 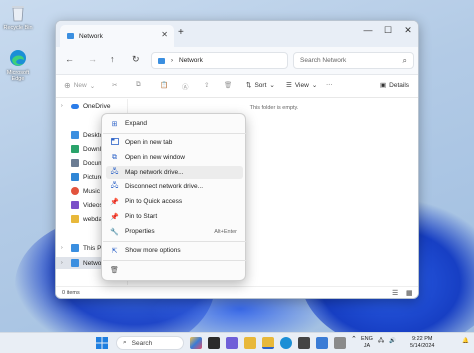 What do you see at coordinates (174, 231) in the screenshot?
I see `menu-item-properties: 🔧 Properties Alt+Enter` at bounding box center [174, 231].